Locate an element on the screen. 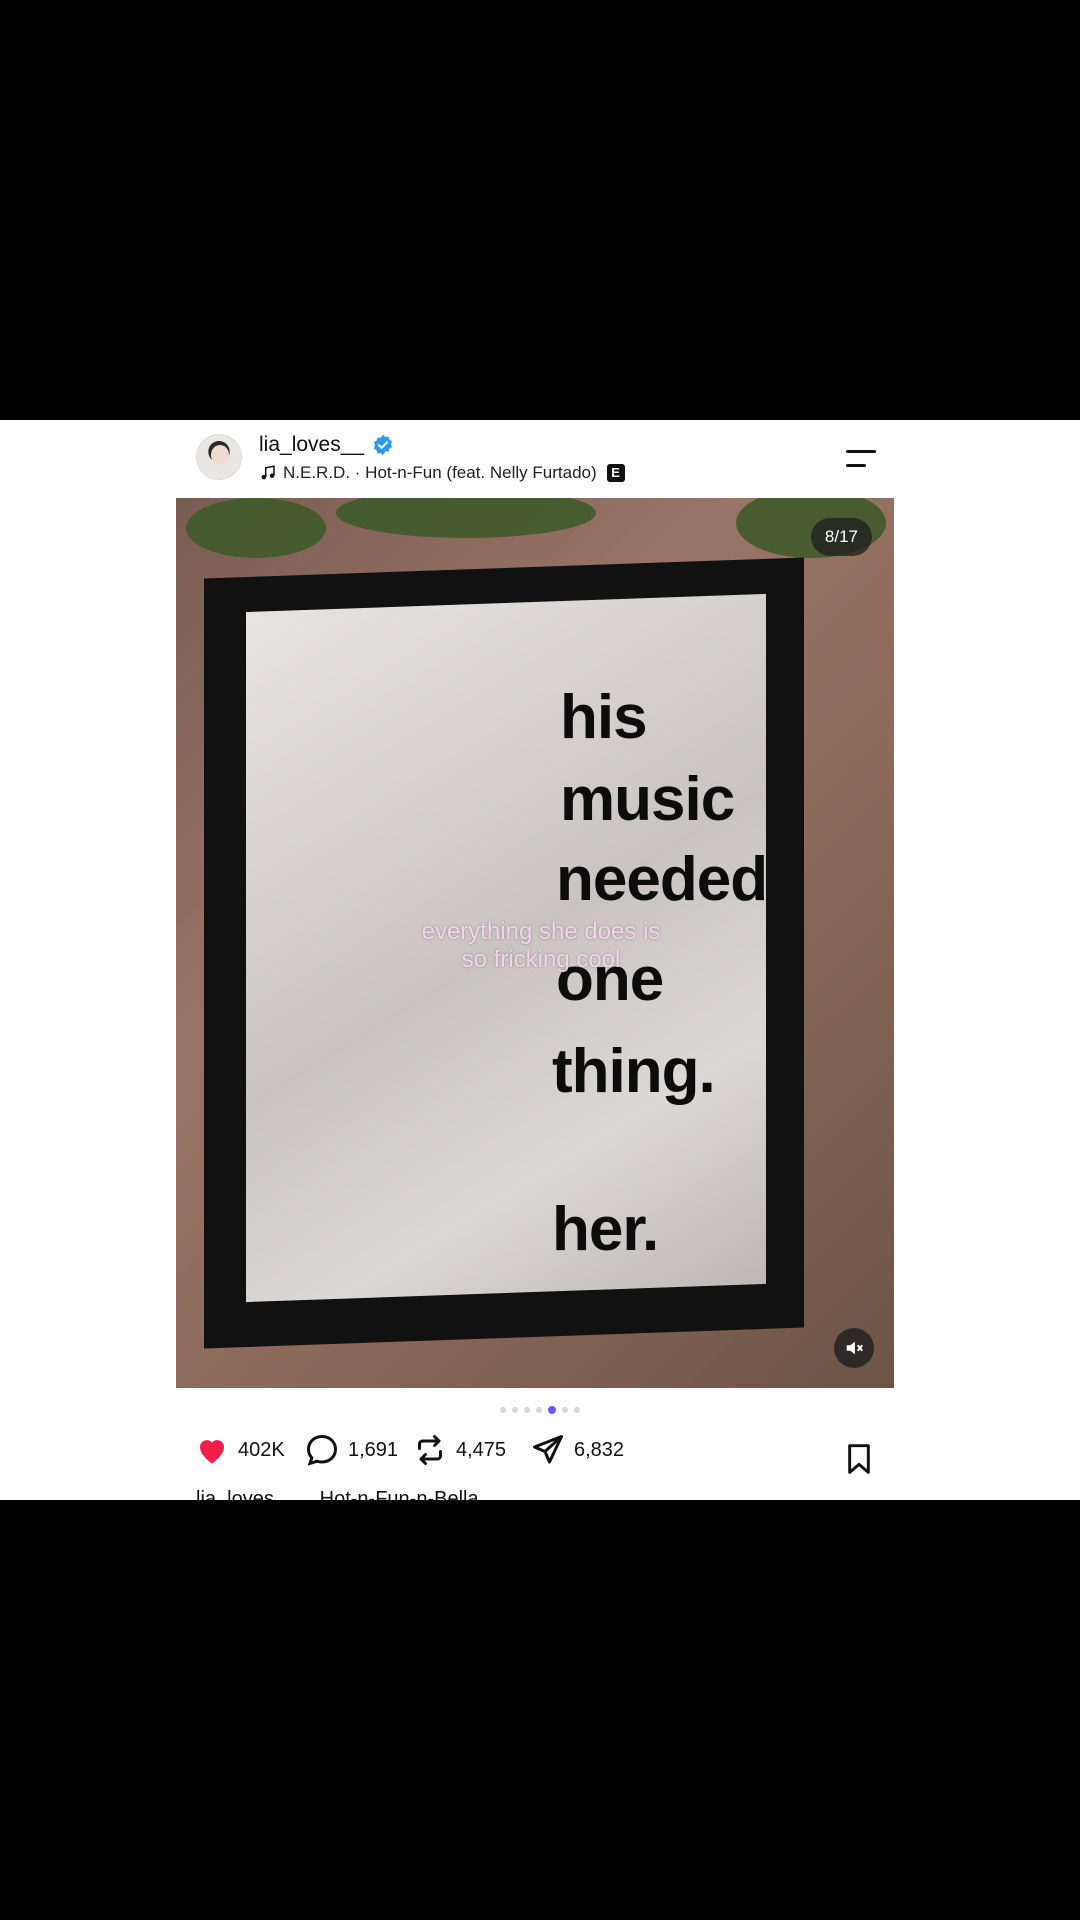 The height and width of the screenshot is (1920, 1080). bookmark-icon is located at coordinates (859, 1459).